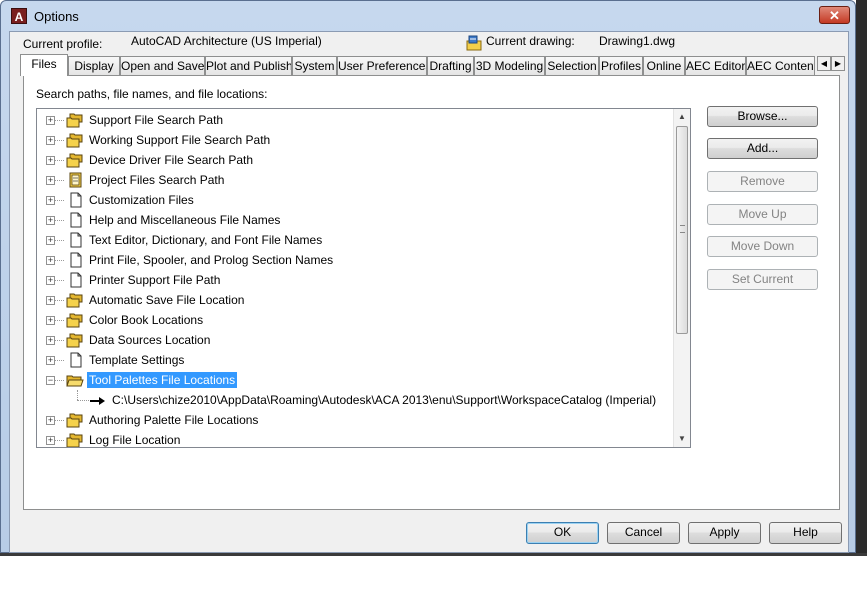 The height and width of the screenshot is (600, 867). I want to click on window-edge, so click(861, 277).